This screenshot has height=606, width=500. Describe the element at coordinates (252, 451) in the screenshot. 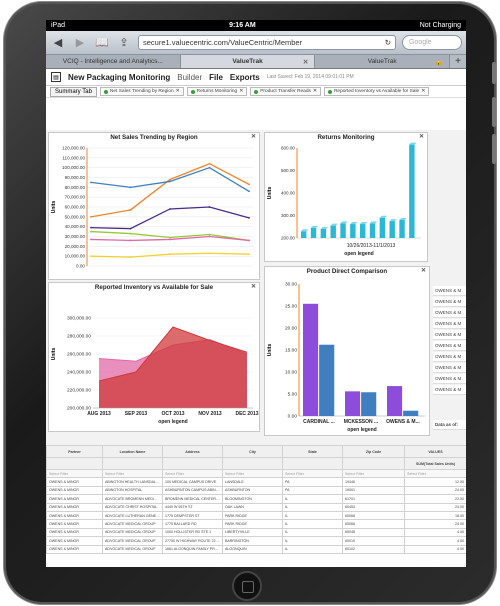

I see `column-header: City` at that location.